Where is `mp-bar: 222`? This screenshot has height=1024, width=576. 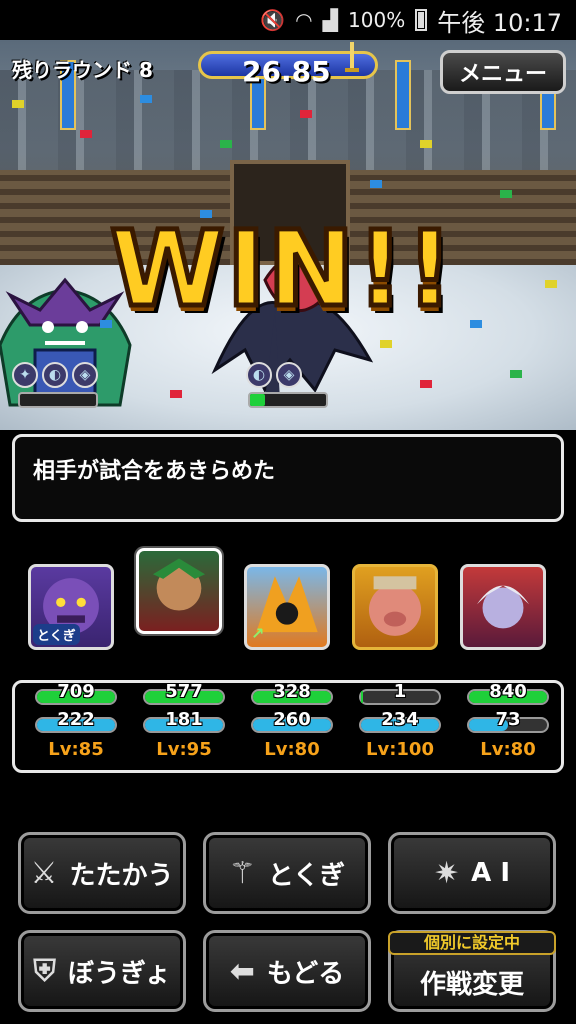 mp-bar: 222 is located at coordinates (76, 721).